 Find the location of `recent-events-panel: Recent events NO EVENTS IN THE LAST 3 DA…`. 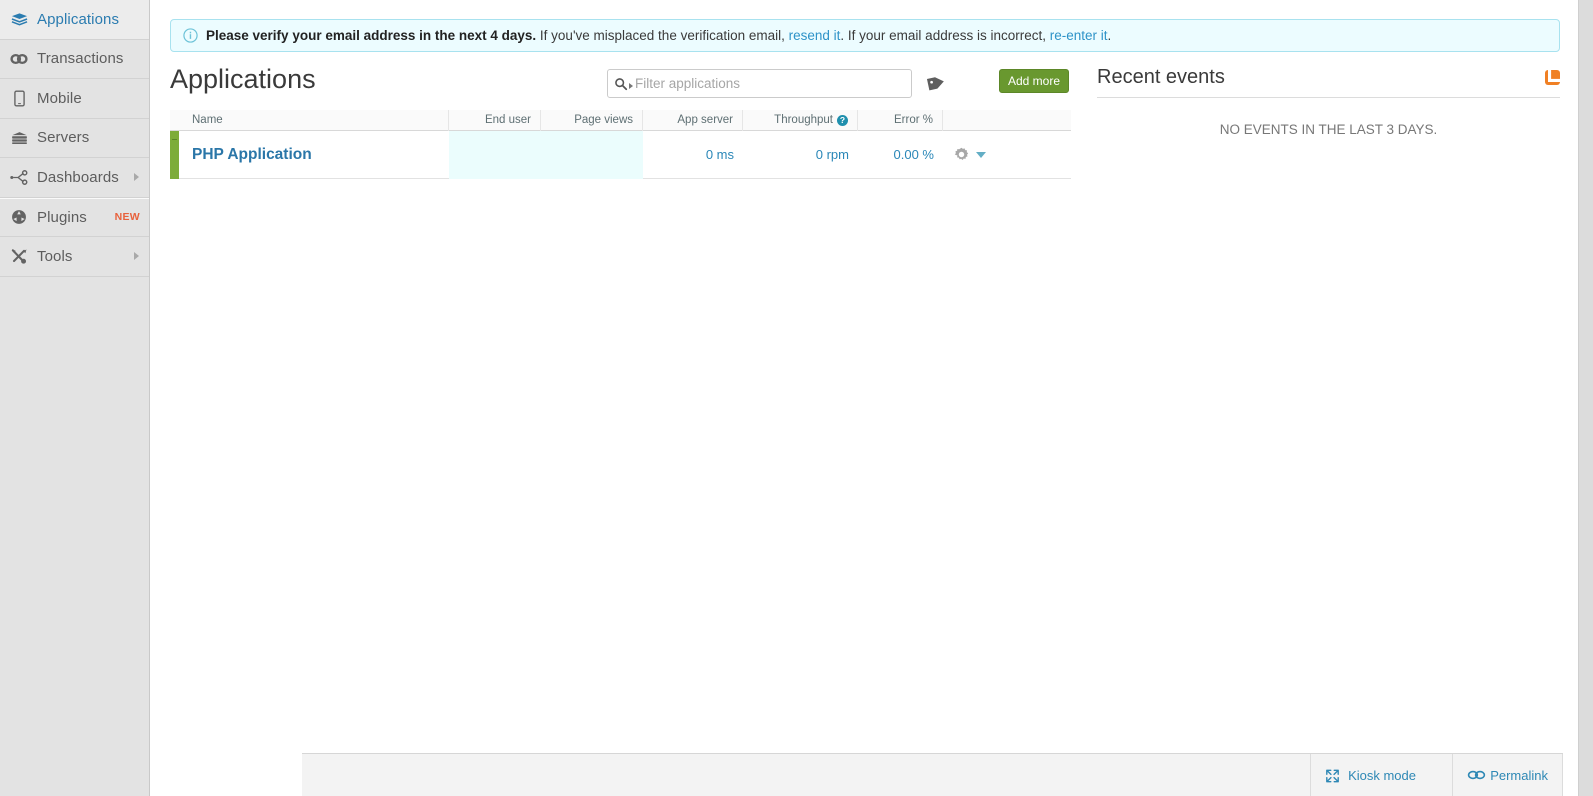

recent-events-panel: Recent events NO EVENTS IN THE LAST 3 DA… is located at coordinates (1328, 103).